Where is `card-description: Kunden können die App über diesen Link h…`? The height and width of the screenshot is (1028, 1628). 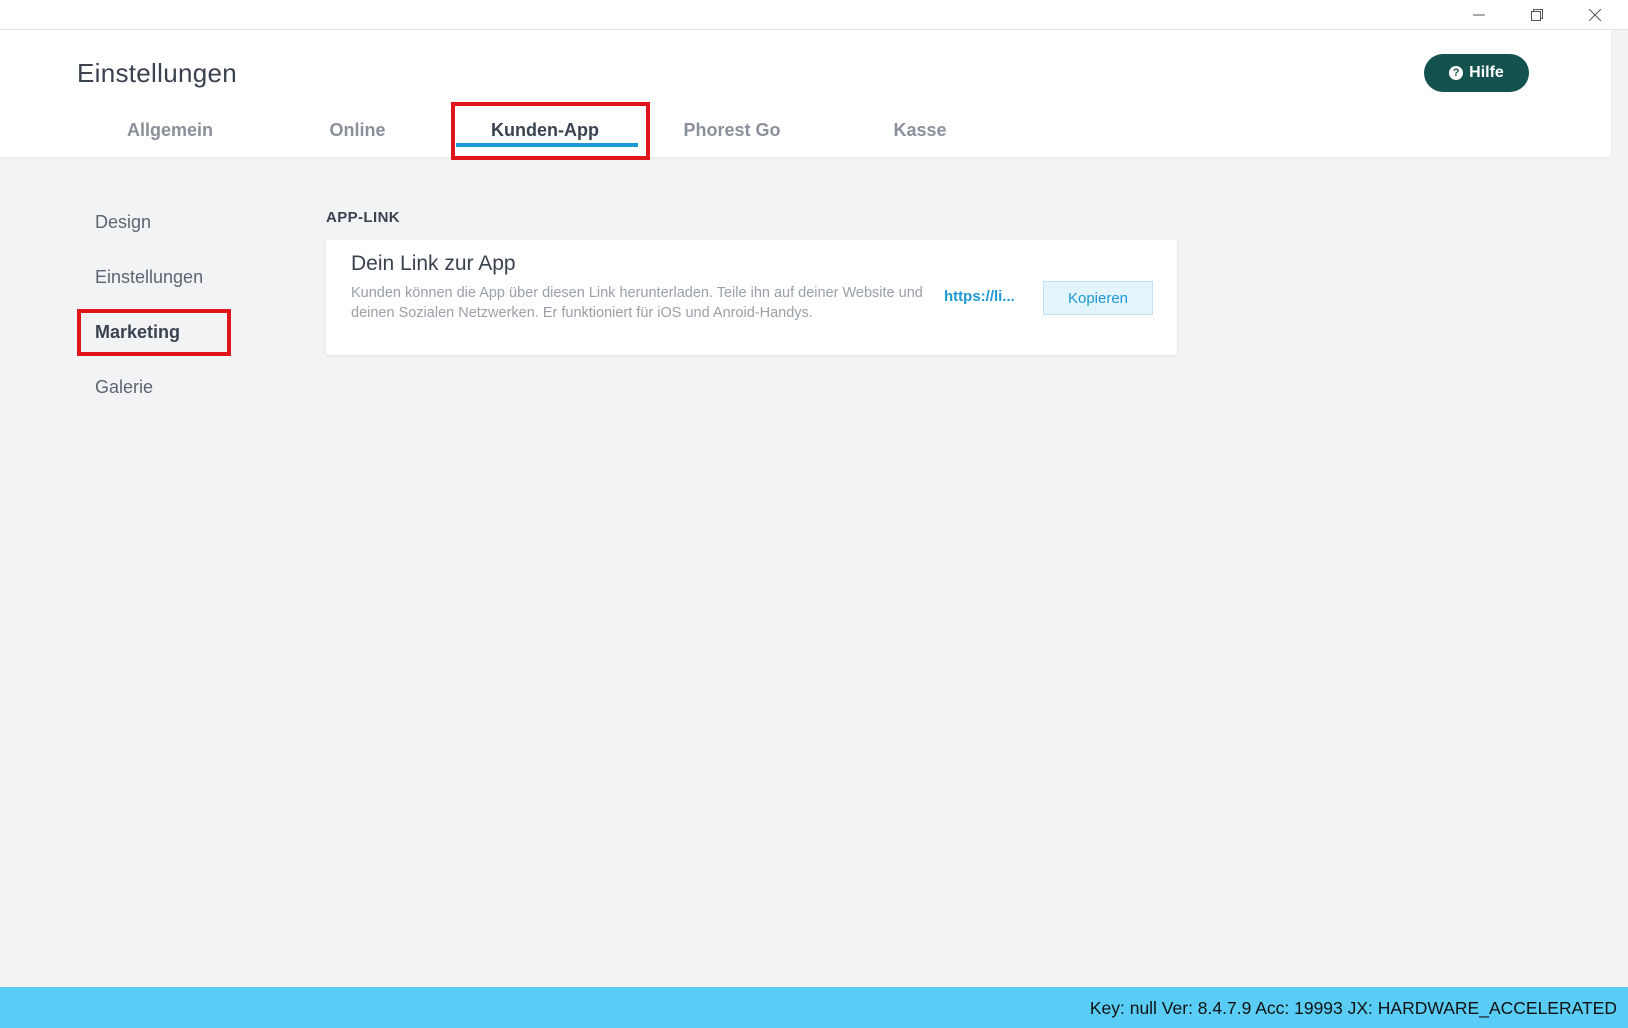 card-description: Kunden können die App über diesen Link h… is located at coordinates (637, 303).